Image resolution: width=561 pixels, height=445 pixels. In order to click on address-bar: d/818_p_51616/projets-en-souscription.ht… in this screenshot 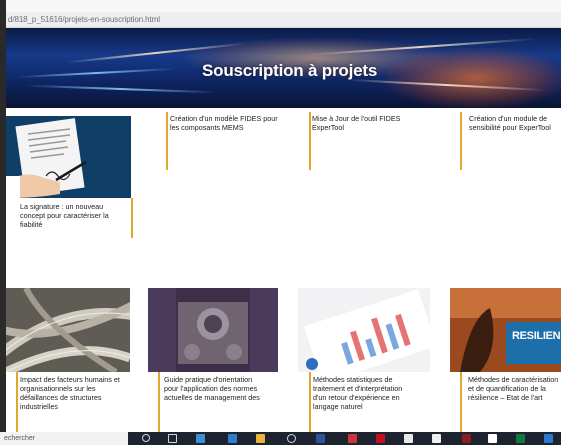, I will do `click(283, 20)`.